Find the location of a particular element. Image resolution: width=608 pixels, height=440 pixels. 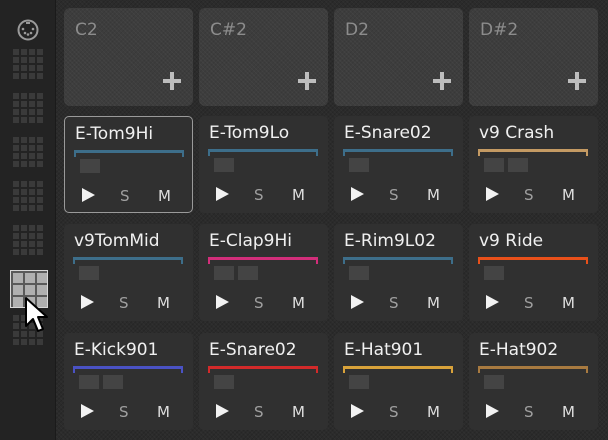

drum-pad: E-Tom9Hi S M is located at coordinates (128, 164).